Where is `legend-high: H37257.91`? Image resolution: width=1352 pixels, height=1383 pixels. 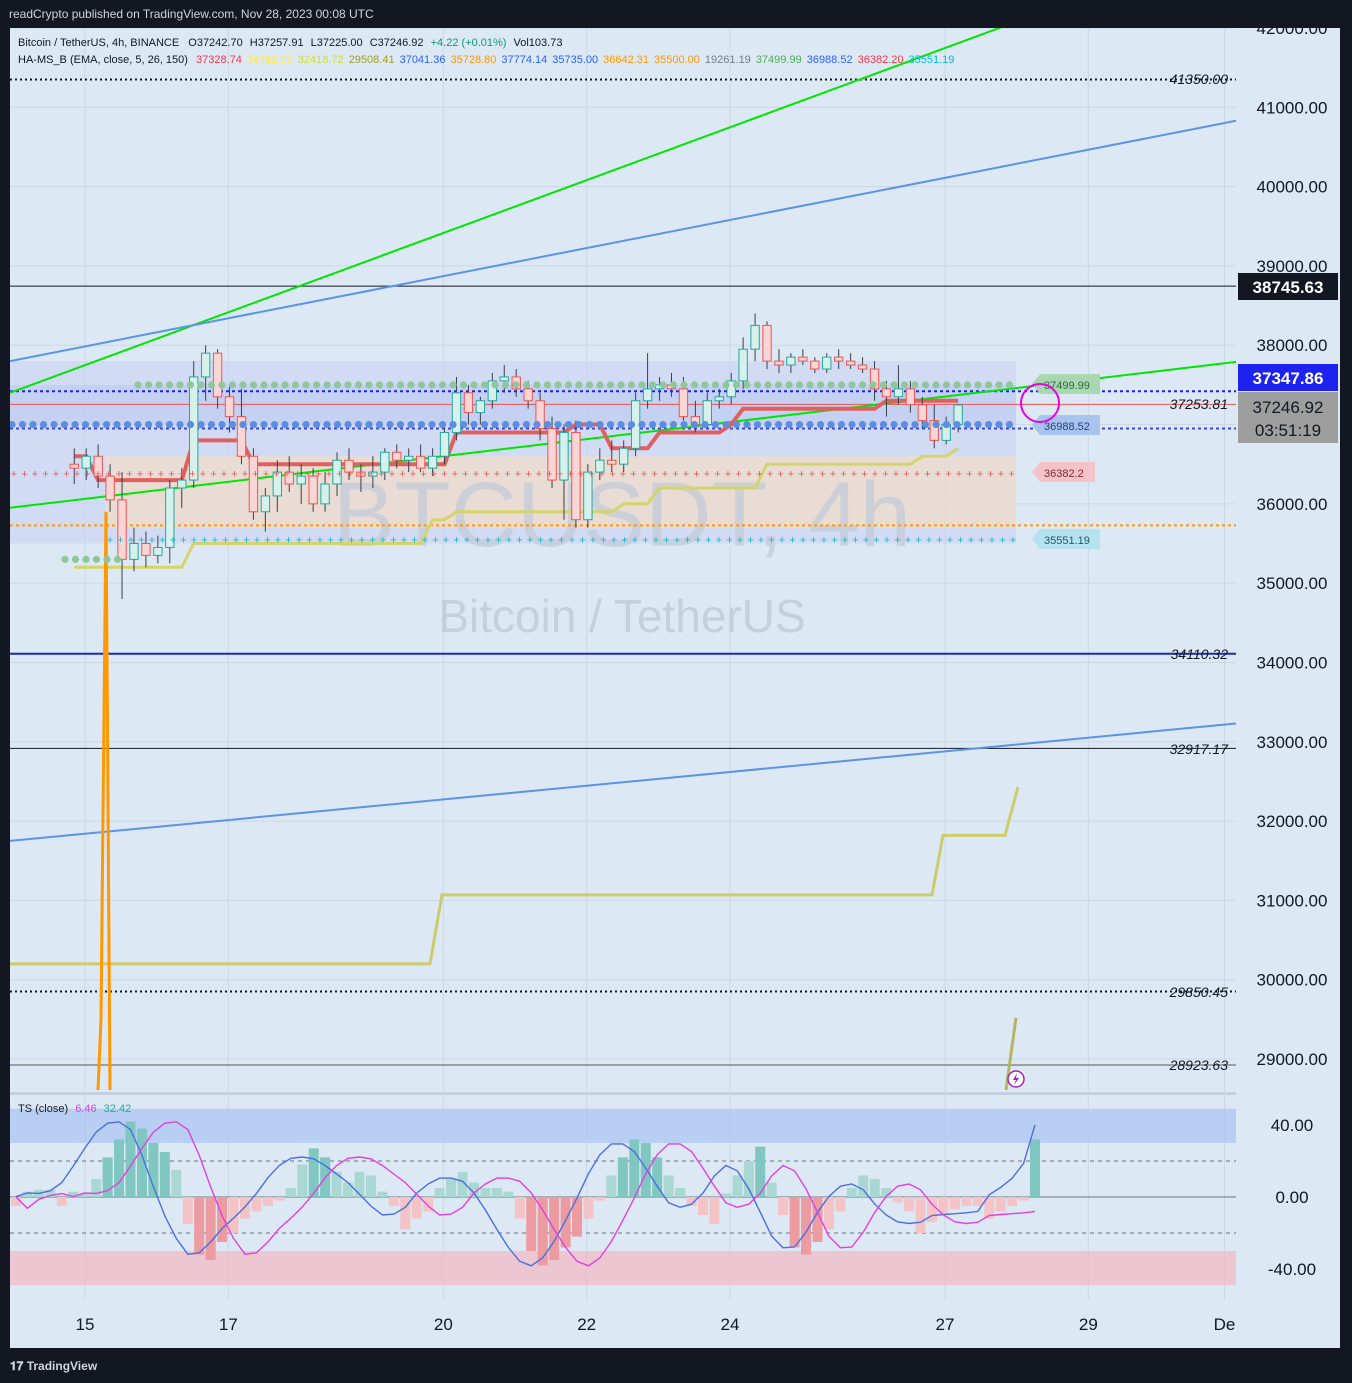 legend-high: H37257.91 is located at coordinates (277, 43).